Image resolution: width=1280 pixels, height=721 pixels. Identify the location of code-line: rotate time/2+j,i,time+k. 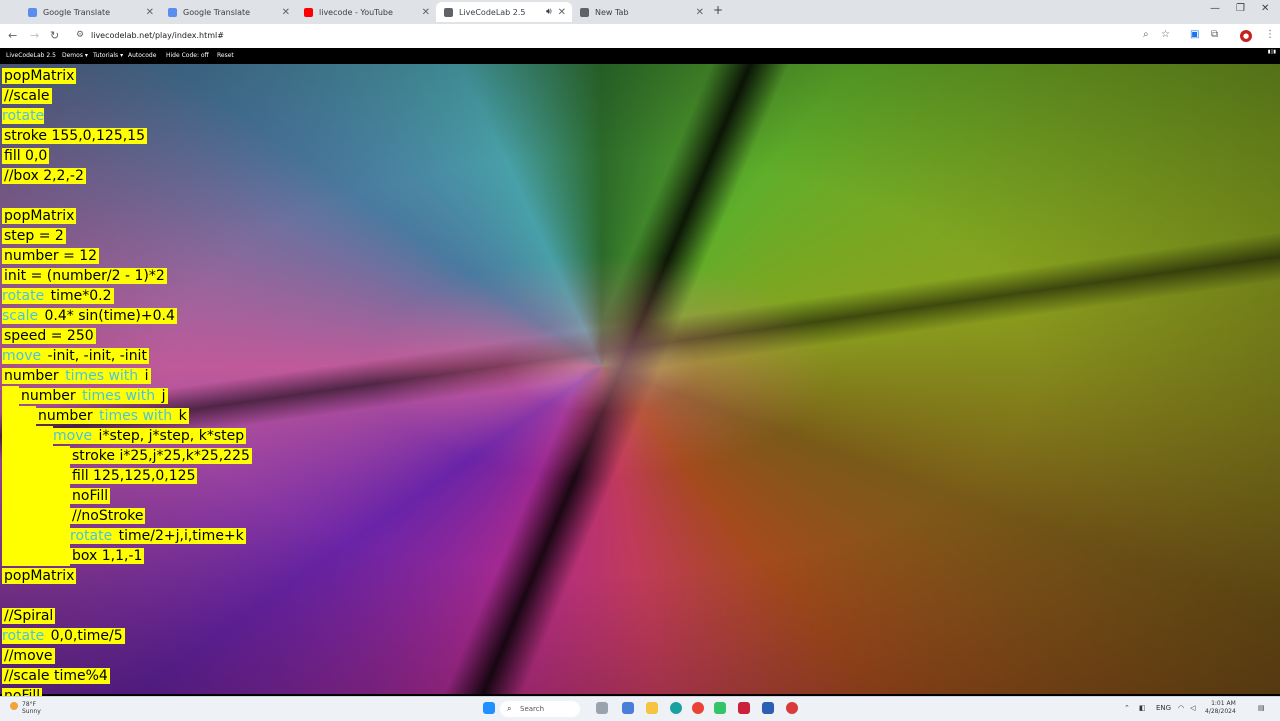
(124, 536).